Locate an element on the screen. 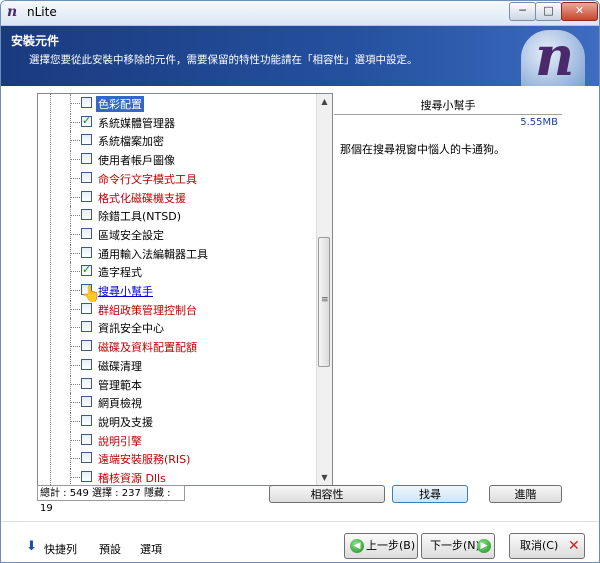  next-arrow-icon: ▶ is located at coordinates (484, 546).